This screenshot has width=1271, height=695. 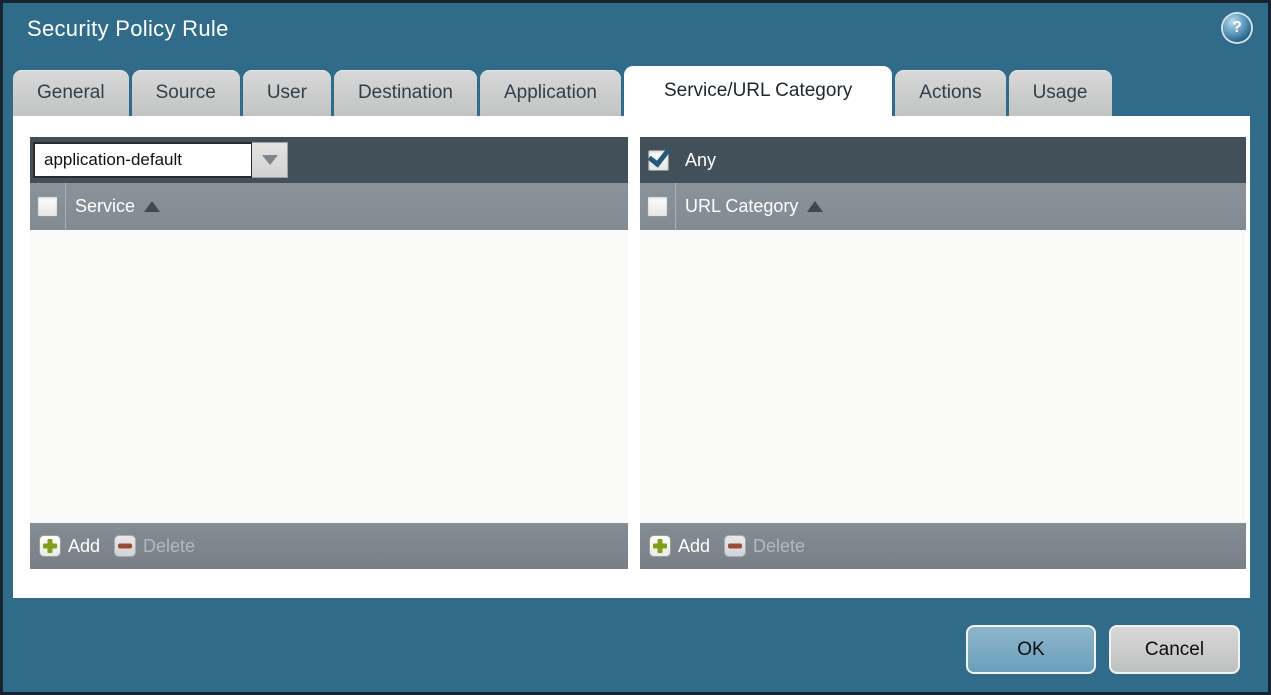 What do you see at coordinates (943, 206) in the screenshot?
I see `url-category-column-header-row: URL Category` at bounding box center [943, 206].